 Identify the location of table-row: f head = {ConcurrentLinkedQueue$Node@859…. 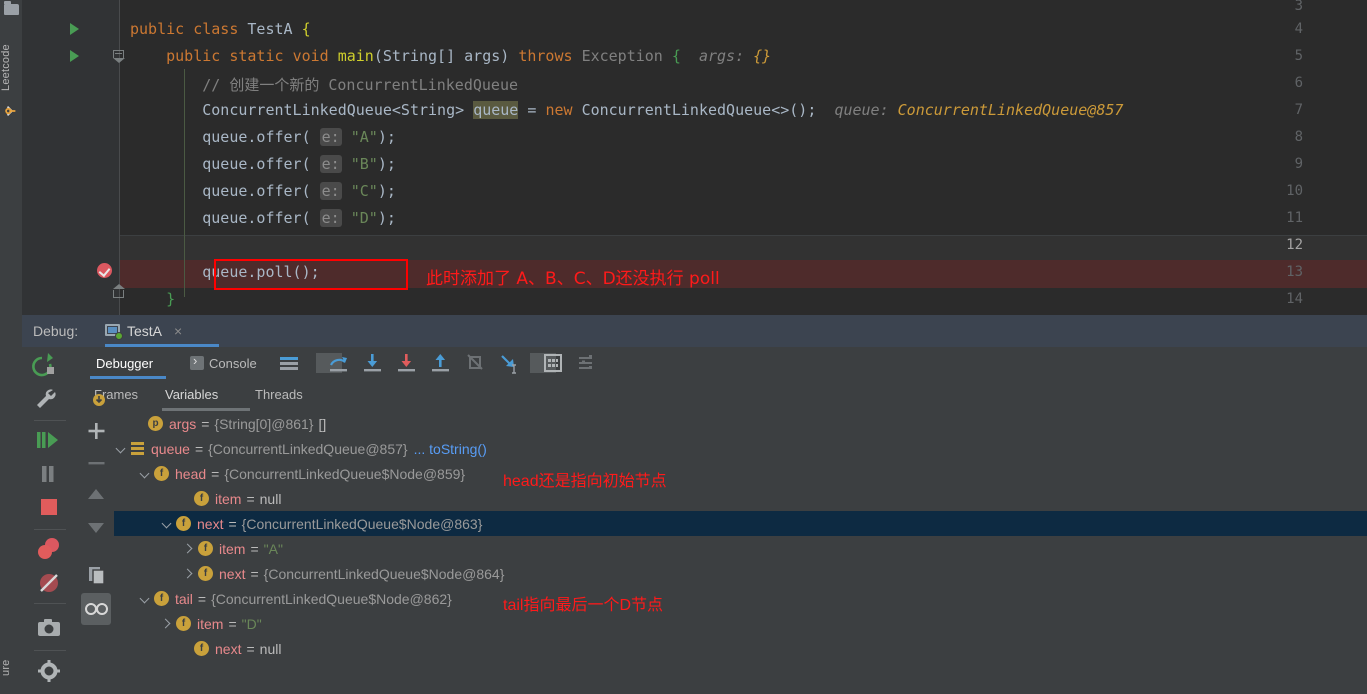
(740, 473).